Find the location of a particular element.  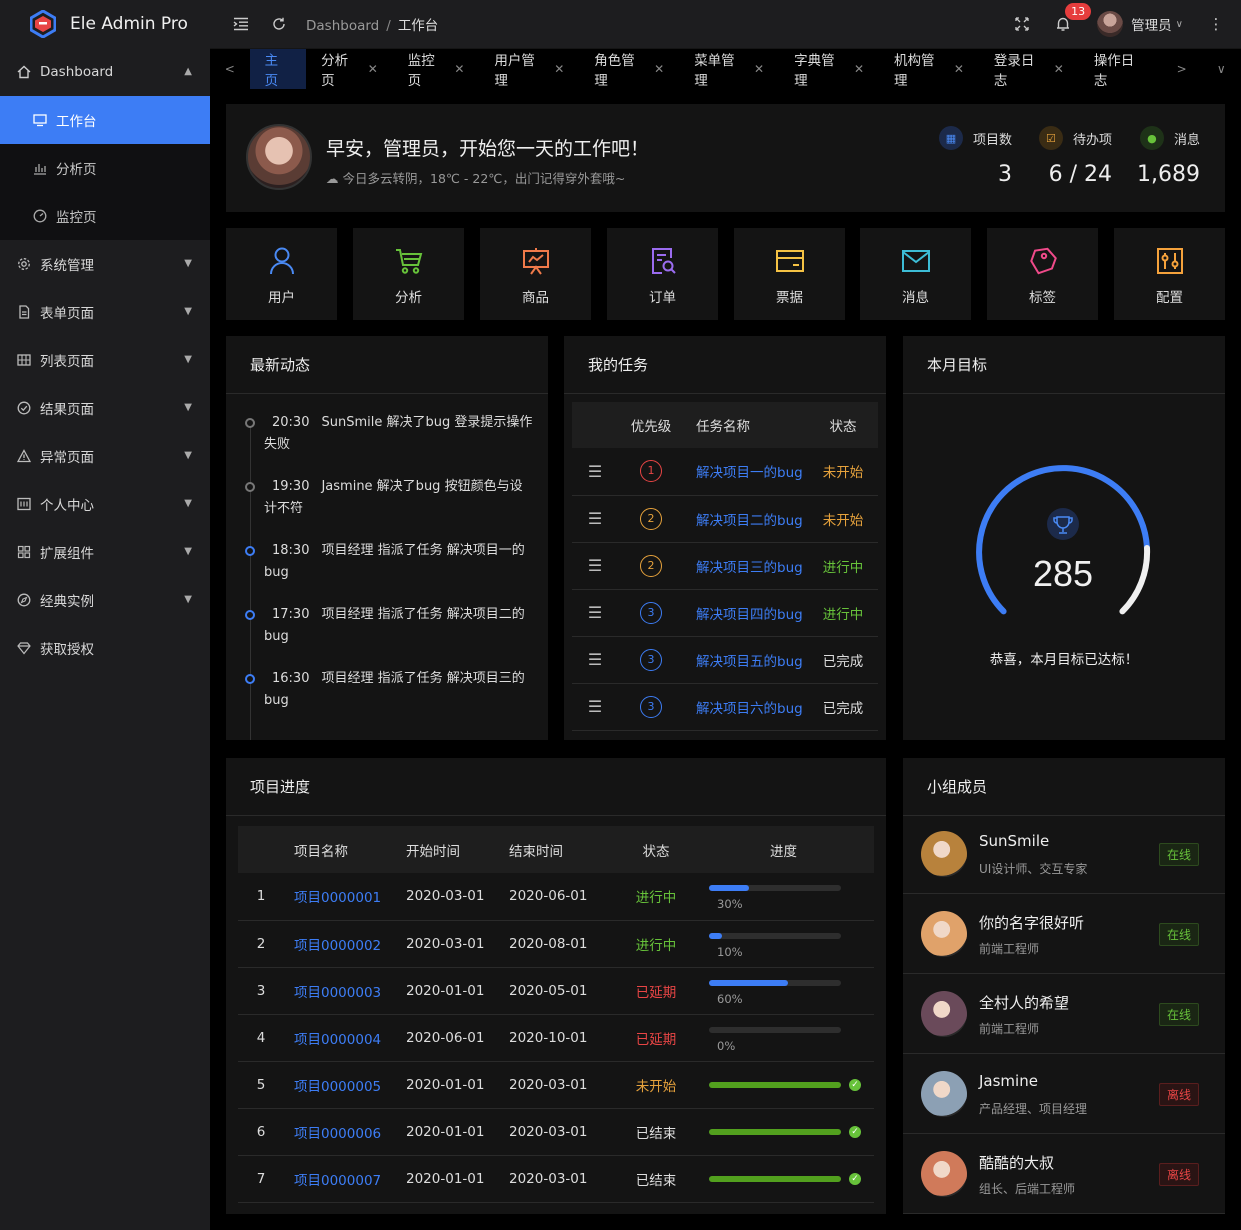

sidebar-item-forms: 表单页面 ▼ is located at coordinates (105, 312).